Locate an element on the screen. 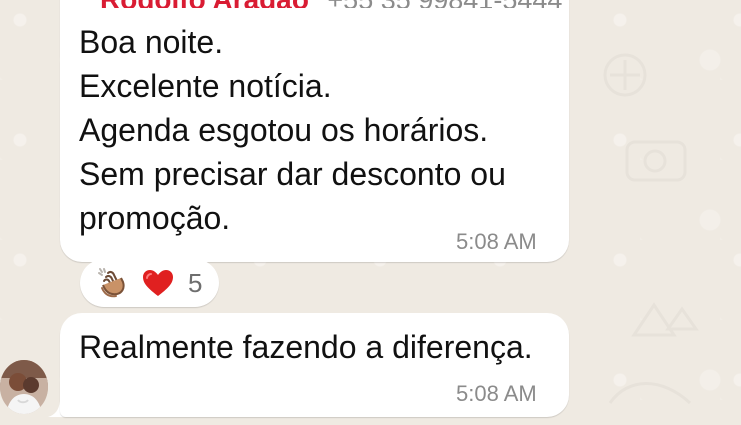 The height and width of the screenshot is (425, 741). reaction-count: 5 is located at coordinates (195, 282).